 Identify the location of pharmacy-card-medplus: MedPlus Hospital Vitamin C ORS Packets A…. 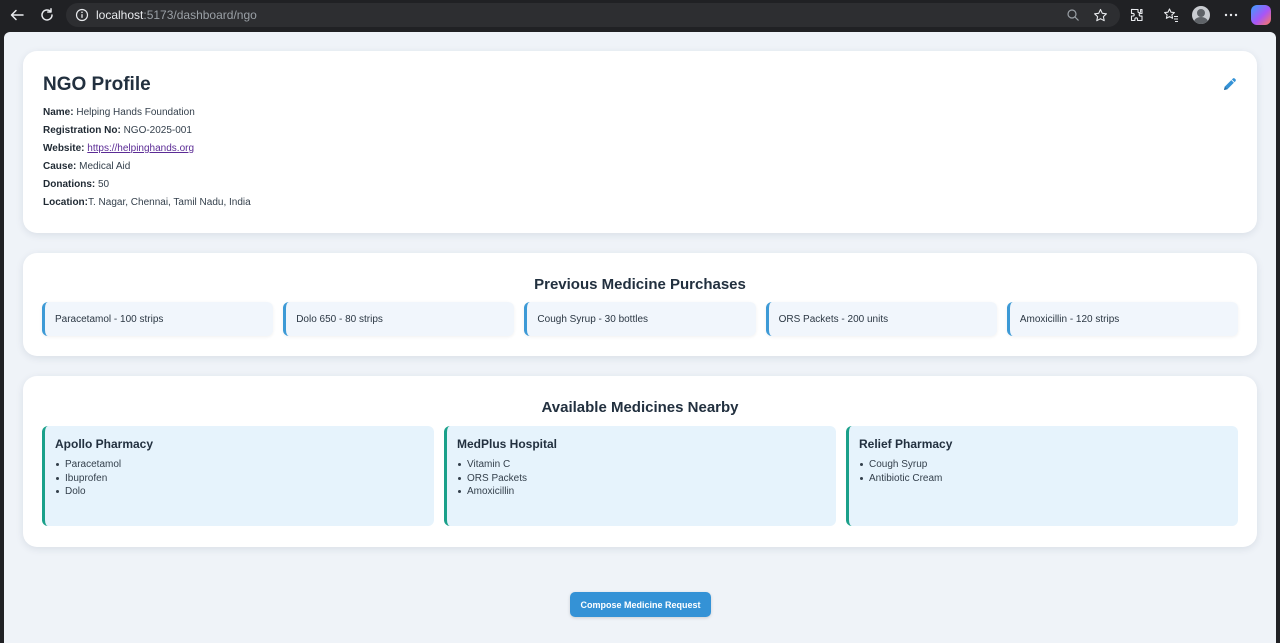
(640, 476).